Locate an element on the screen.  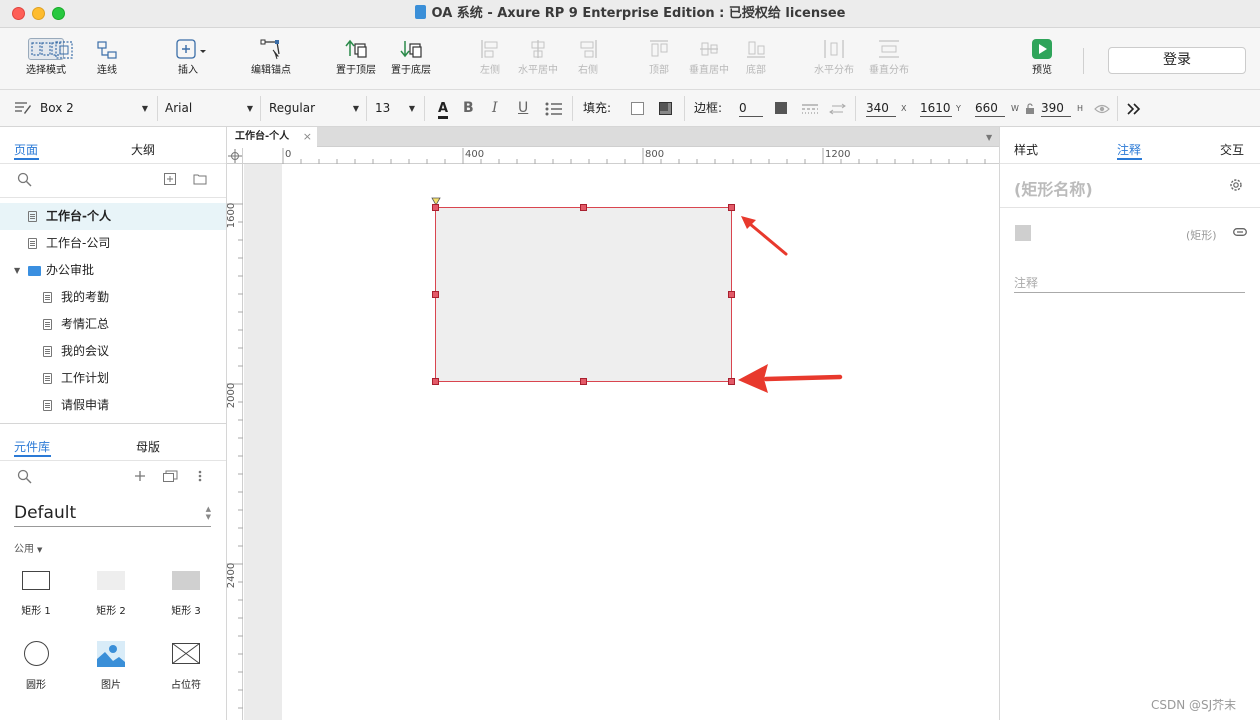
align-top-button: 顶部 is located at coordinates (659, 59).